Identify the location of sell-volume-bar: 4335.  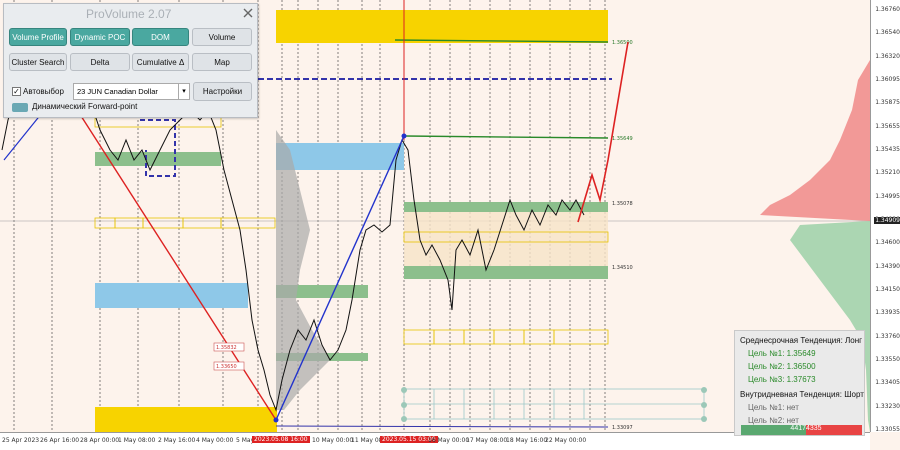
(834, 430).